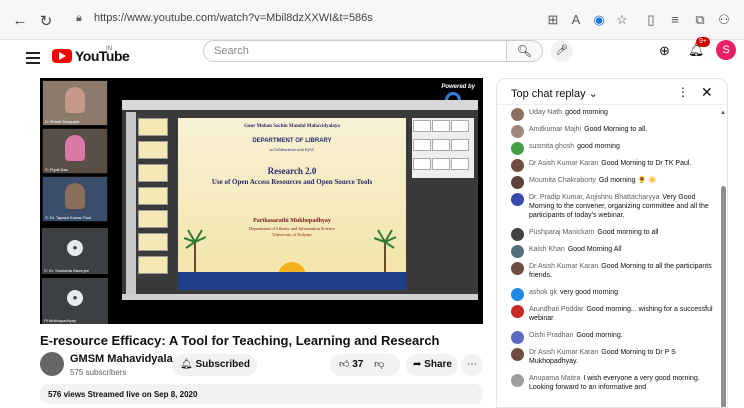 The width and height of the screenshot is (744, 408). What do you see at coordinates (683, 92) in the screenshot?
I see `chat-more-icon: ⋮` at bounding box center [683, 92].